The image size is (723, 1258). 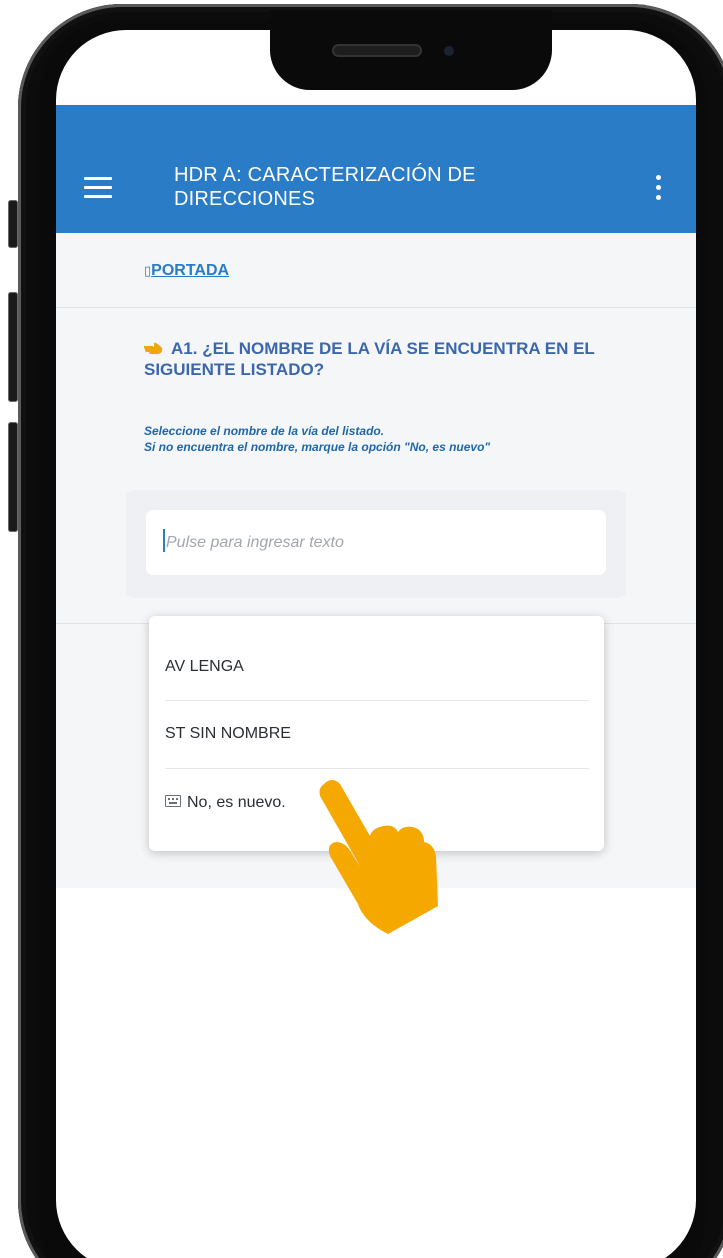 I want to click on mute-switch, so click(x=13, y=224).